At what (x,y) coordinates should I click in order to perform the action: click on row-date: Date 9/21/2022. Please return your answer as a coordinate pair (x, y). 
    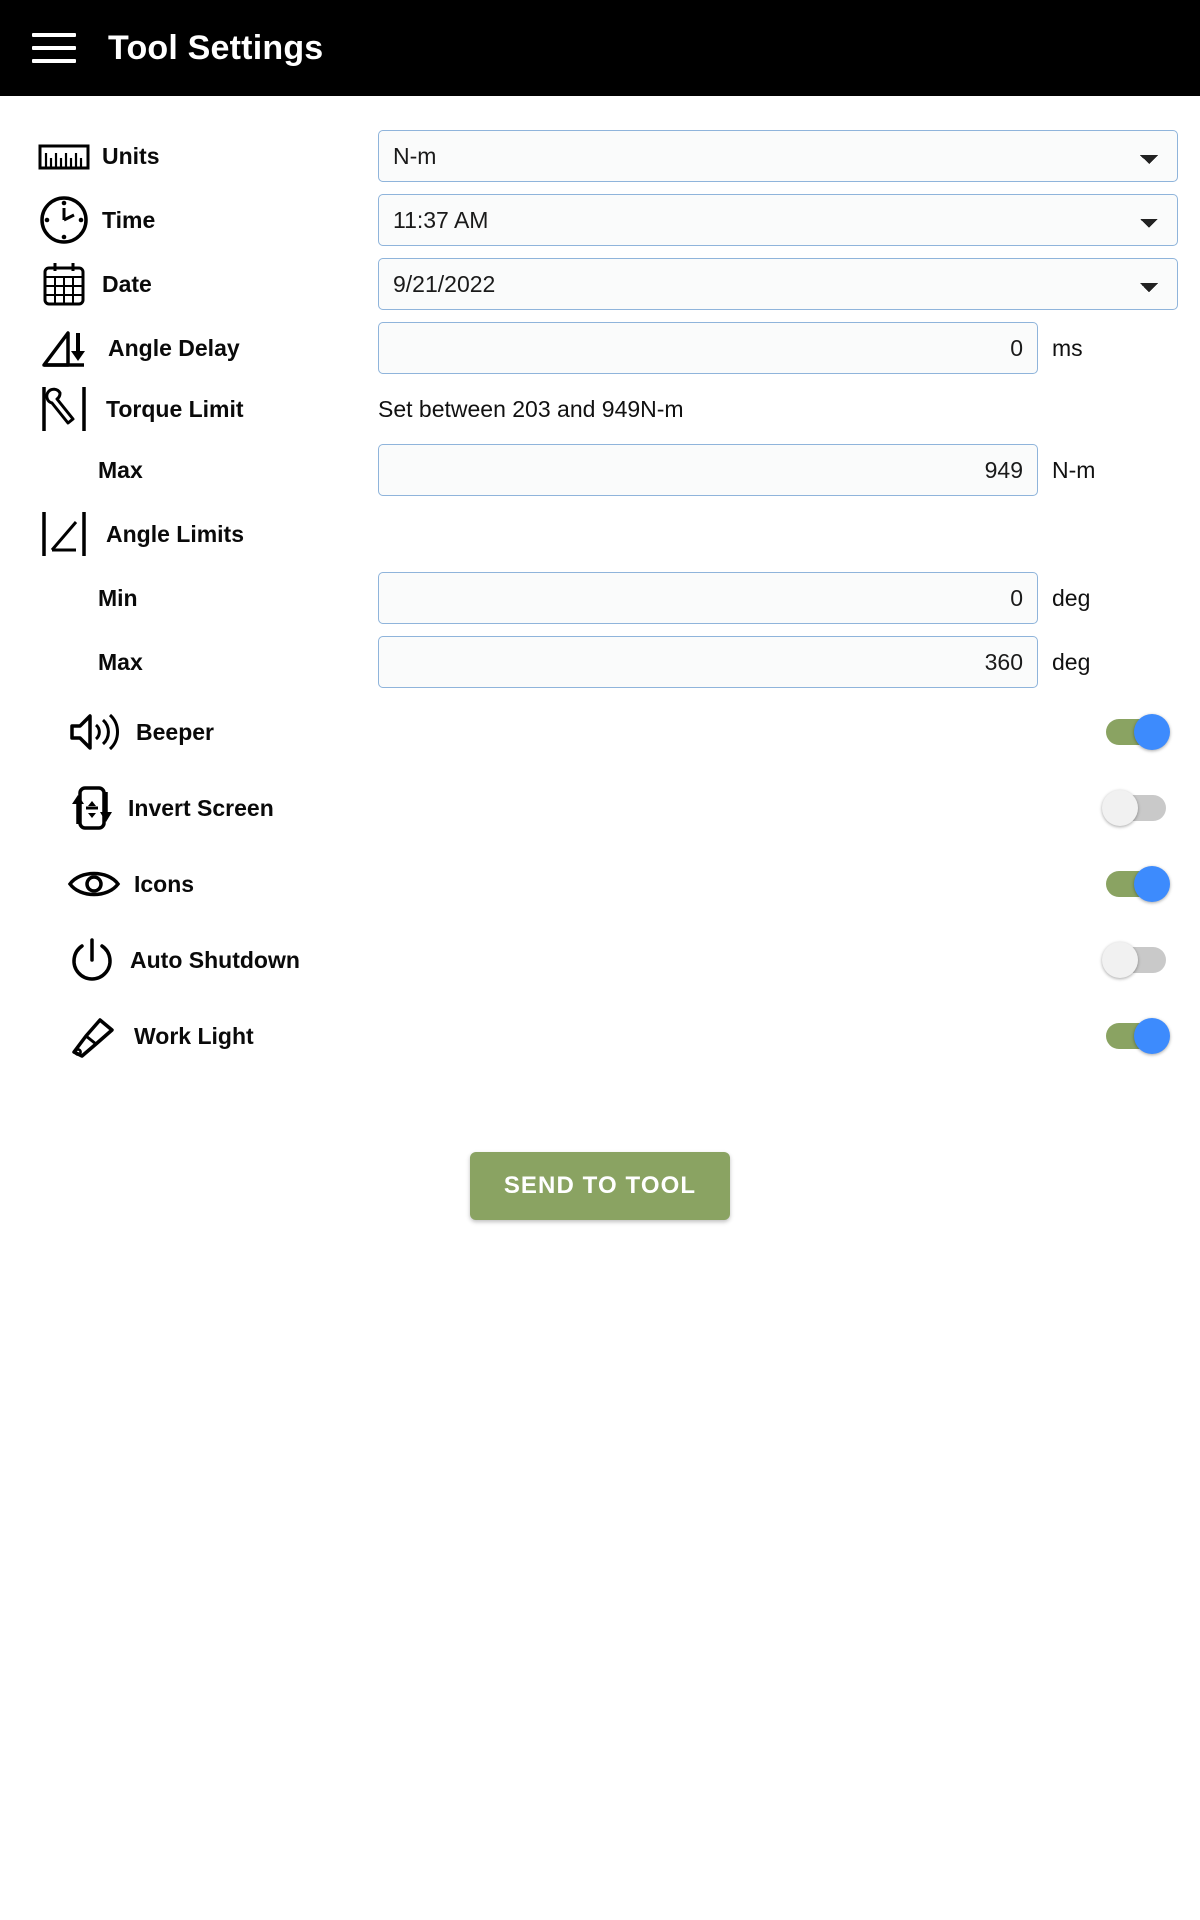
    Looking at the image, I should click on (600, 284).